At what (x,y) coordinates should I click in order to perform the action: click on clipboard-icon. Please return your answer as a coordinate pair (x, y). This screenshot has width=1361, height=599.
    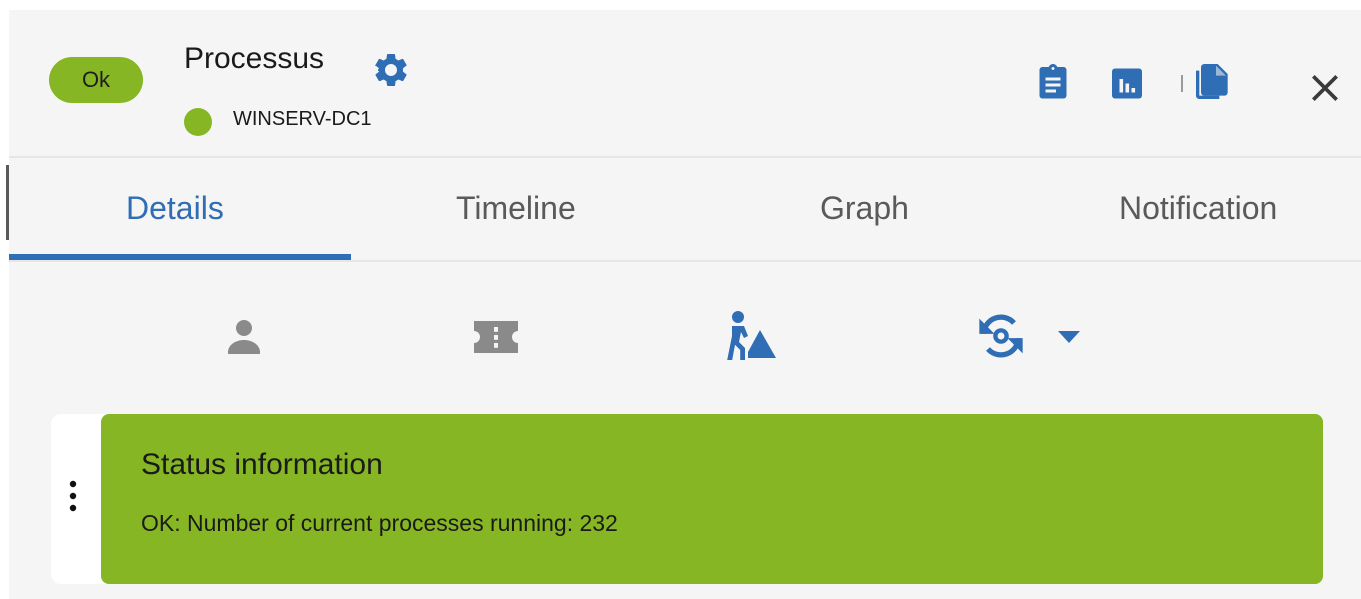
    Looking at the image, I should click on (1053, 82).